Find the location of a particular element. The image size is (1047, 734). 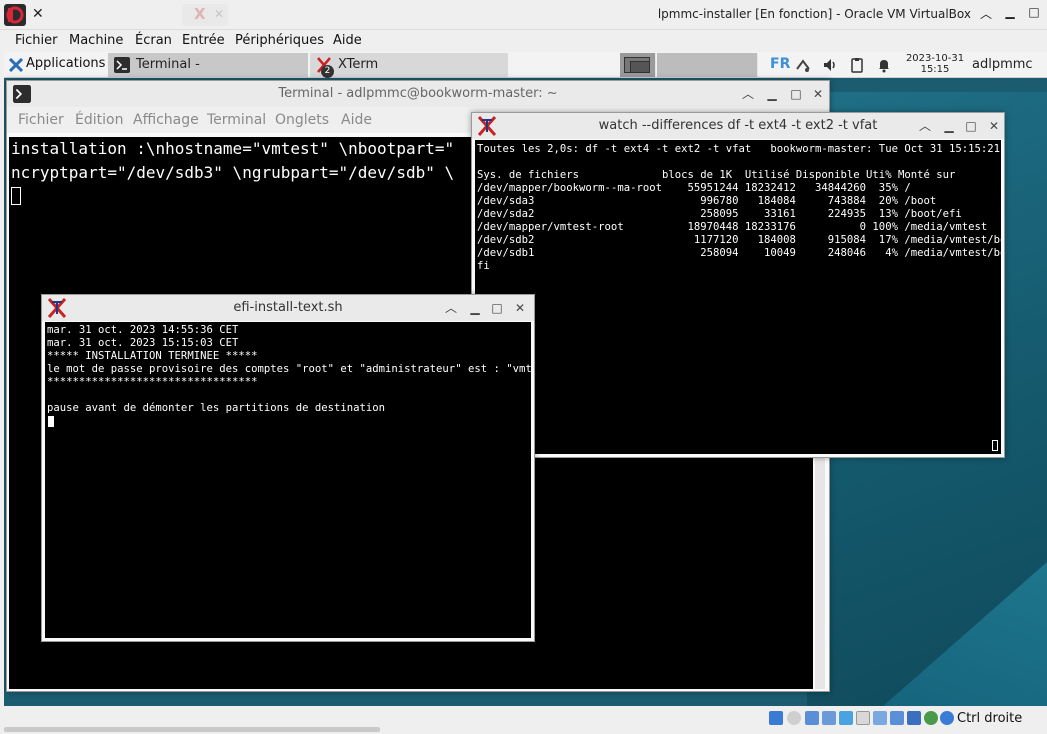

clock: 2023-10-31 15:15 is located at coordinates (935, 64).